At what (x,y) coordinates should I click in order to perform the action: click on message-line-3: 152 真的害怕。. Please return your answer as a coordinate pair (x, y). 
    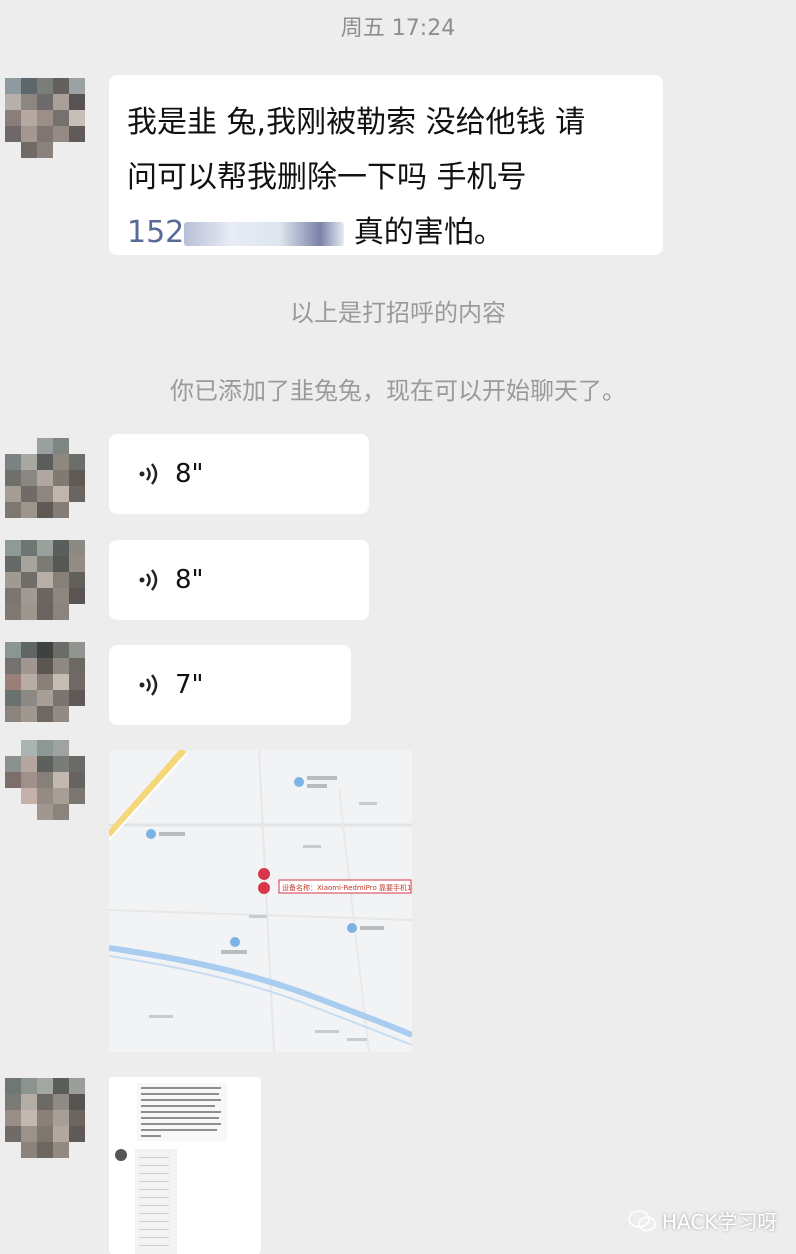
    Looking at the image, I should click on (386, 232).